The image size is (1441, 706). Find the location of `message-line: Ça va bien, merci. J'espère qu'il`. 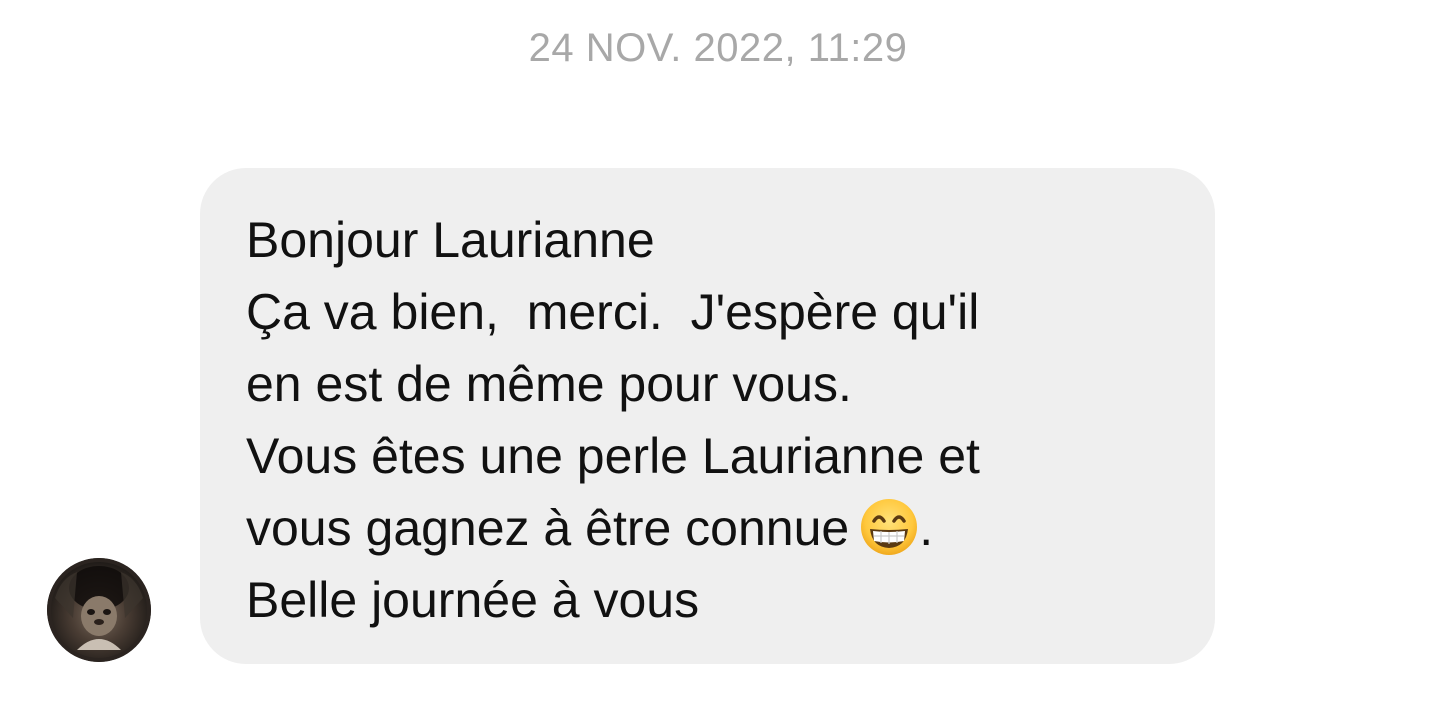

message-line: Ça va bien, merci. J'espère qu'il is located at coordinates (613, 312).